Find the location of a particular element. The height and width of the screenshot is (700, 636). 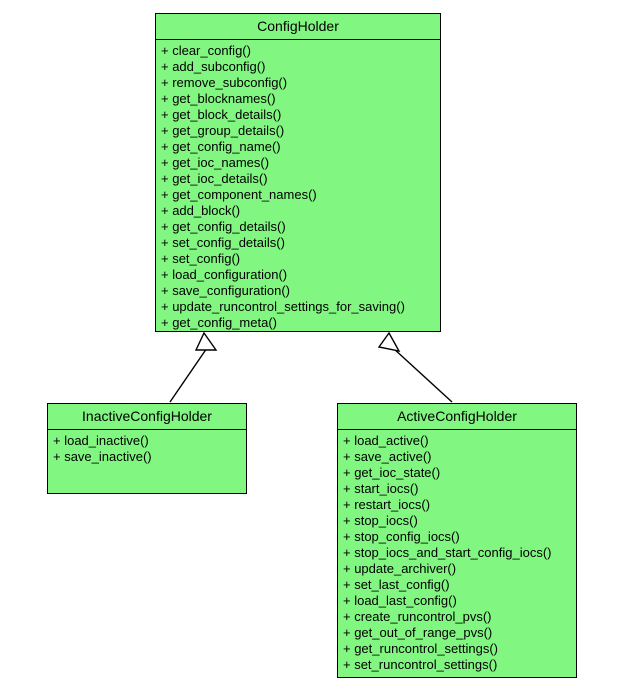

class-name-activeconfigholder: ActiveConfigHolder is located at coordinates (457, 417).